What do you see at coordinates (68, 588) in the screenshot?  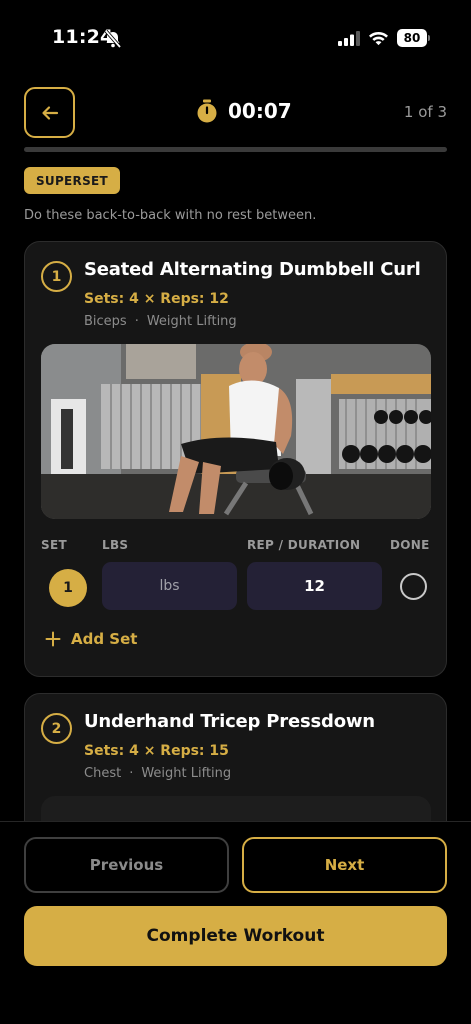 I see `set-number: 1` at bounding box center [68, 588].